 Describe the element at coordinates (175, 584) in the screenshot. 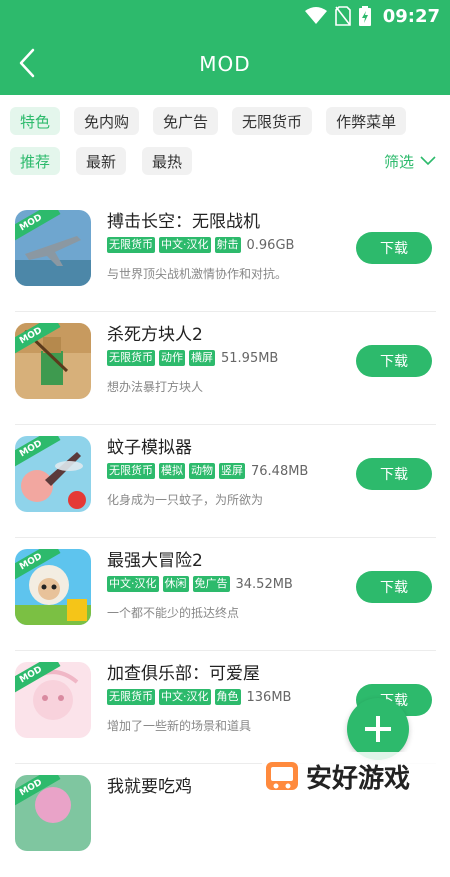

I see `tag: 休闲` at that location.